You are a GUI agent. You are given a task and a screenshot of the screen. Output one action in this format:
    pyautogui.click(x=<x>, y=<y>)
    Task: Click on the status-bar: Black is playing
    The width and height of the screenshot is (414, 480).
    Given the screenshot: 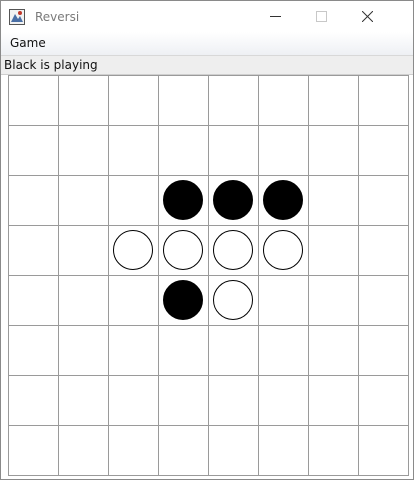 What is the action you would take?
    pyautogui.click(x=207, y=65)
    